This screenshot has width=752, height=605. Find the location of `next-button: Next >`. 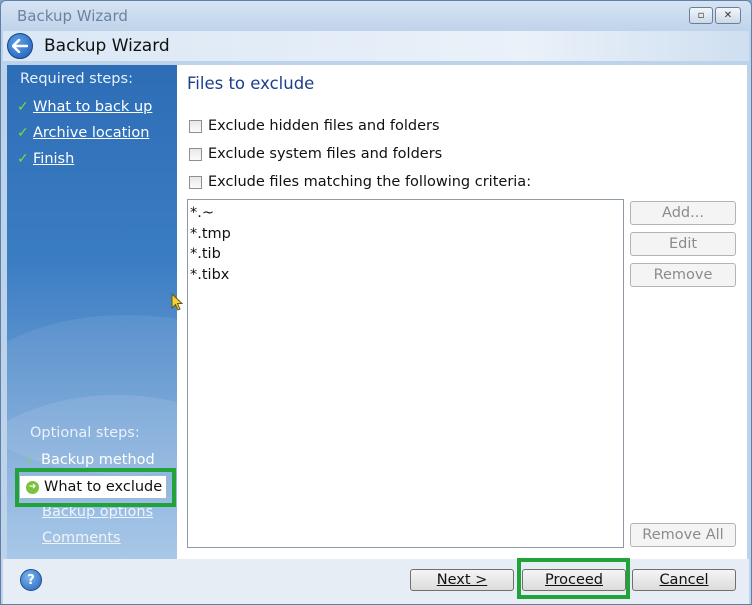

next-button: Next > is located at coordinates (462, 580).